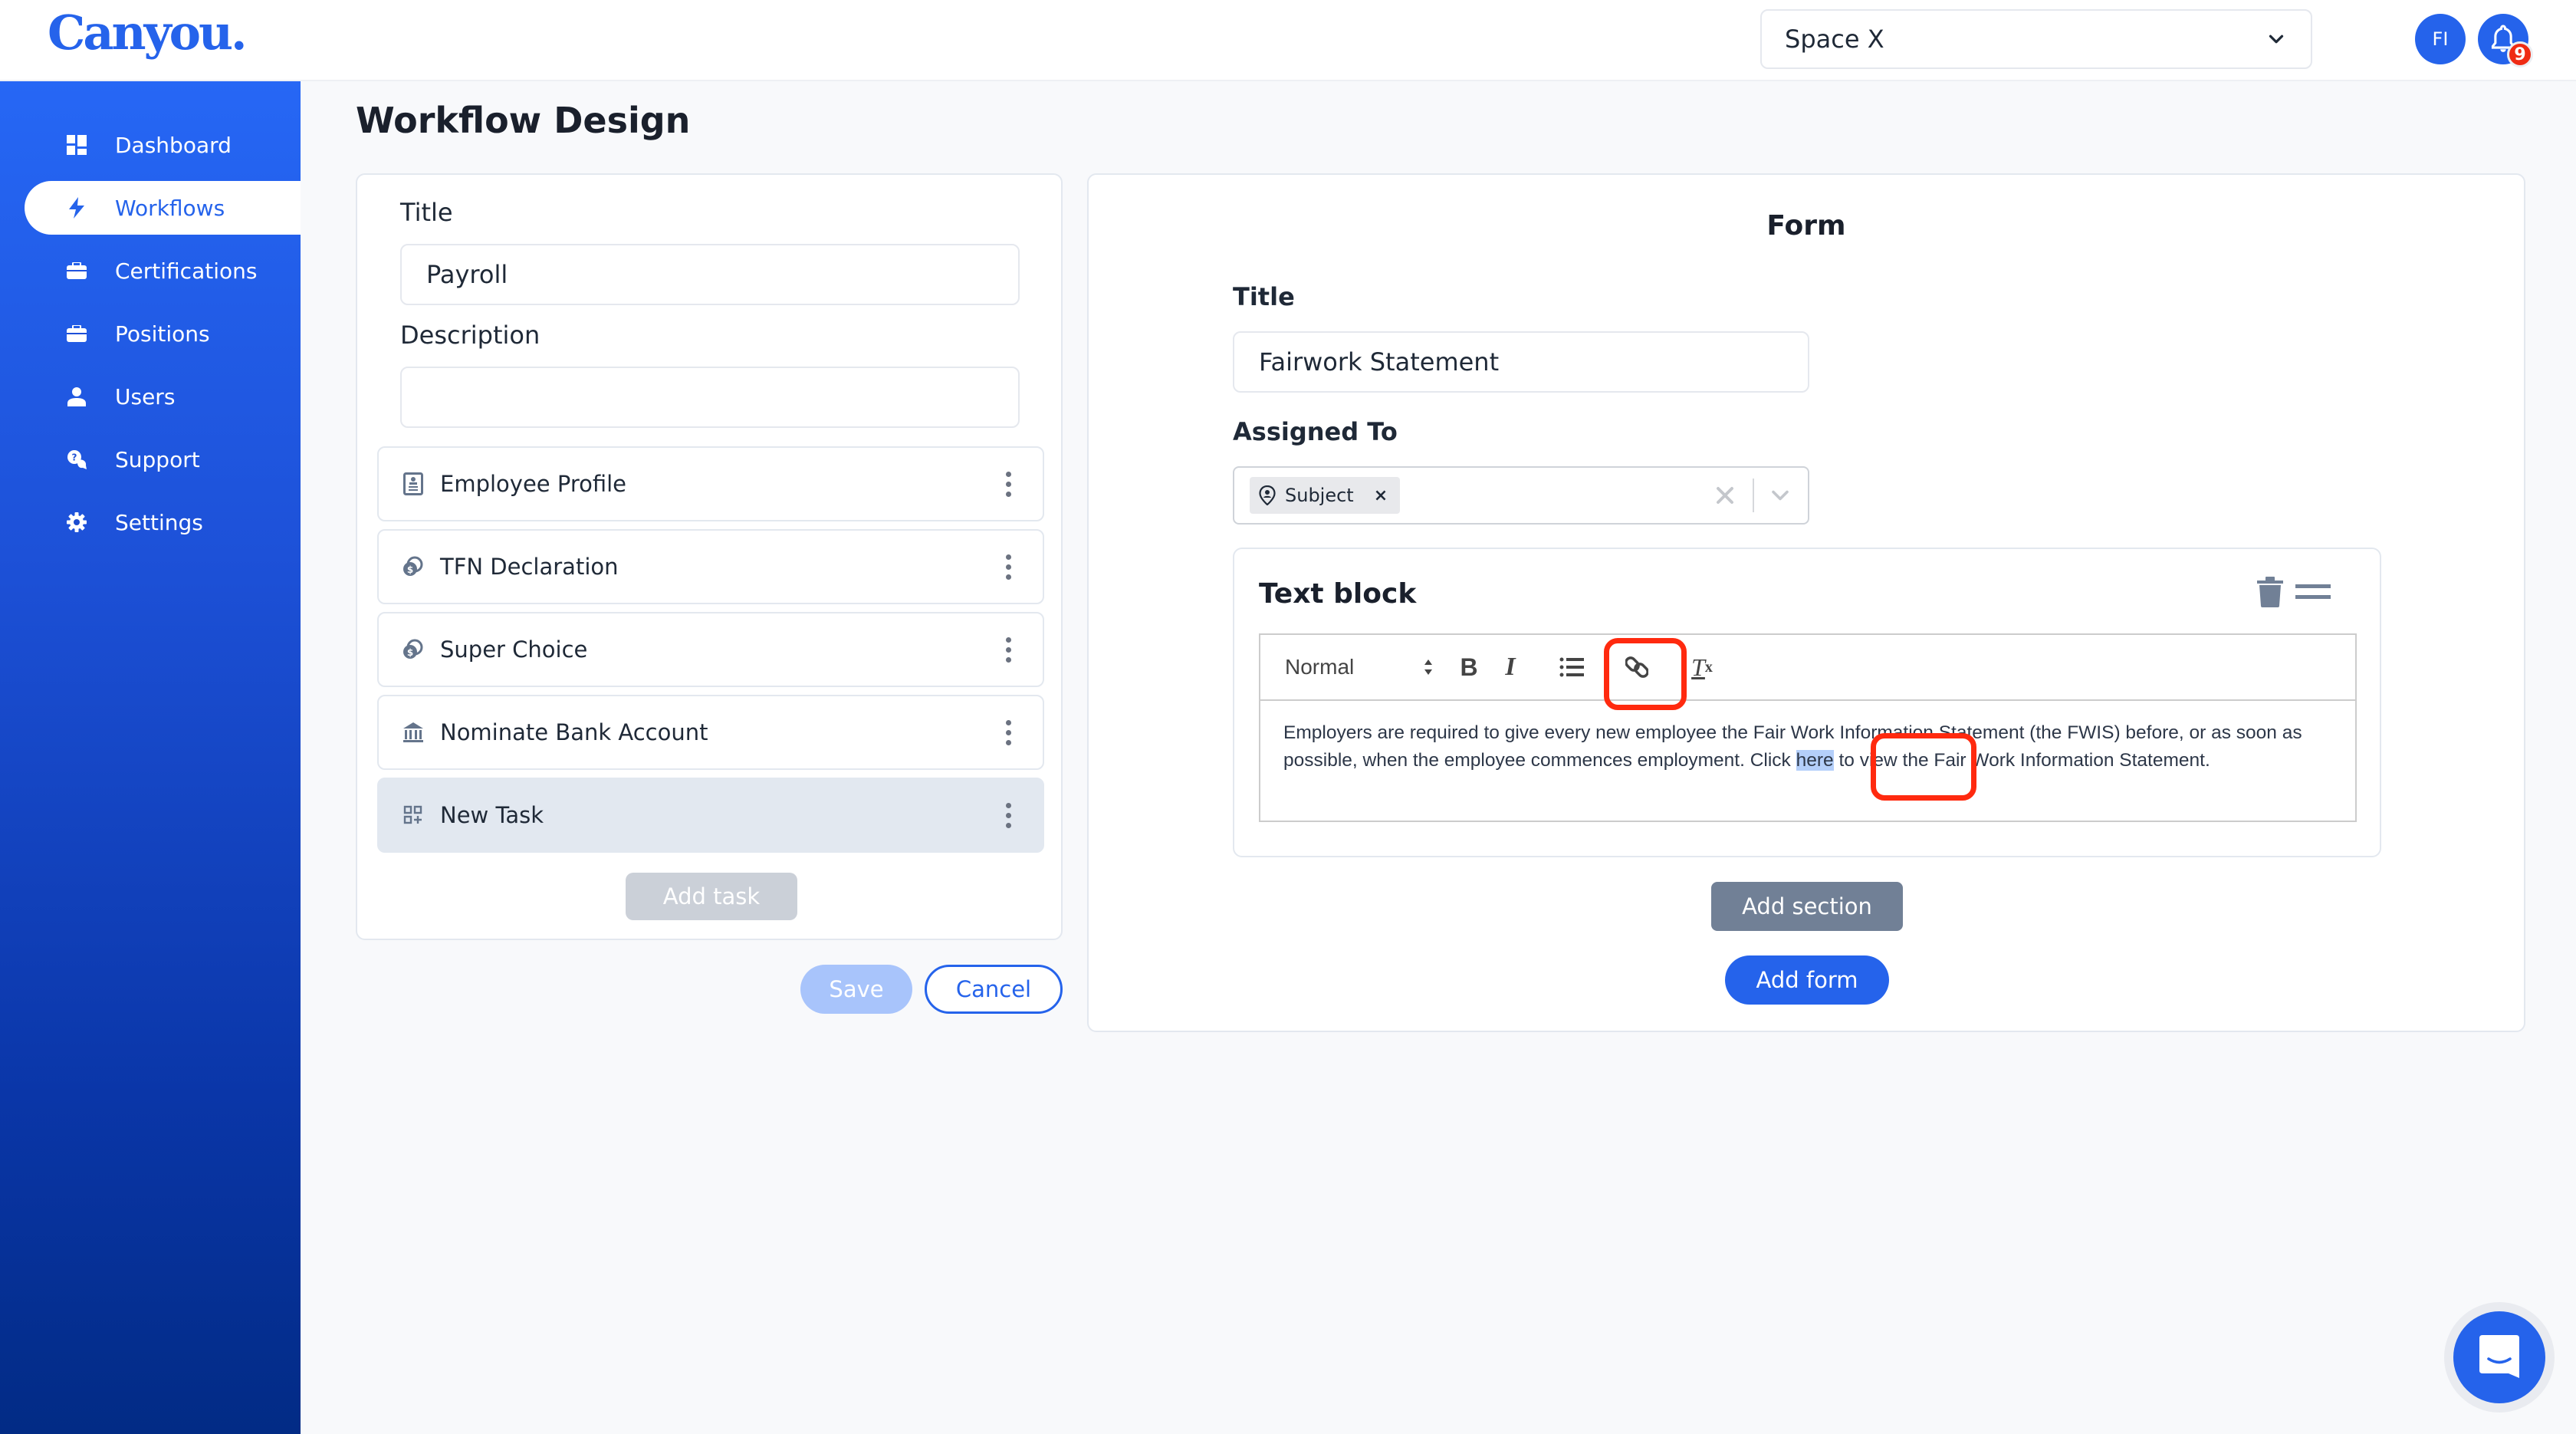 The width and height of the screenshot is (2576, 1434). Describe the element at coordinates (148, 33) in the screenshot. I see `app-logo: Canyou.` at that location.